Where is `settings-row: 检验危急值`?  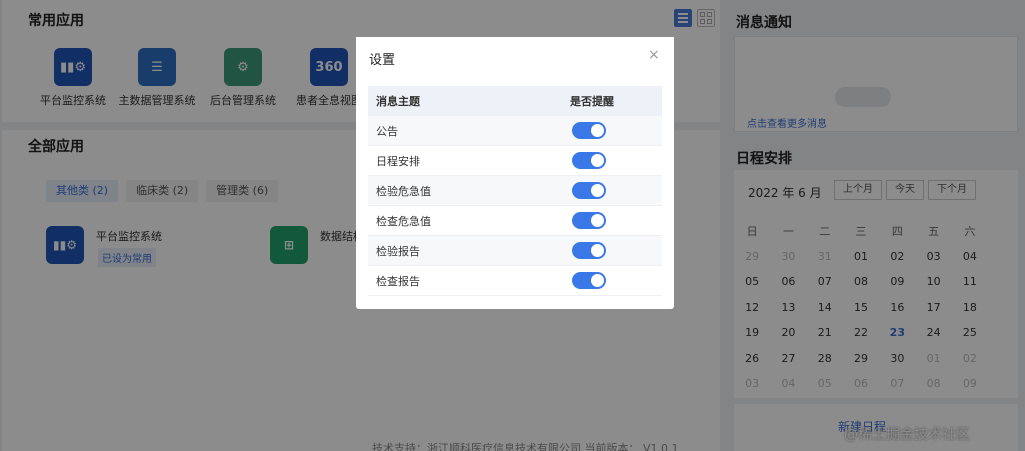
settings-row: 检验危急值 is located at coordinates (515, 191).